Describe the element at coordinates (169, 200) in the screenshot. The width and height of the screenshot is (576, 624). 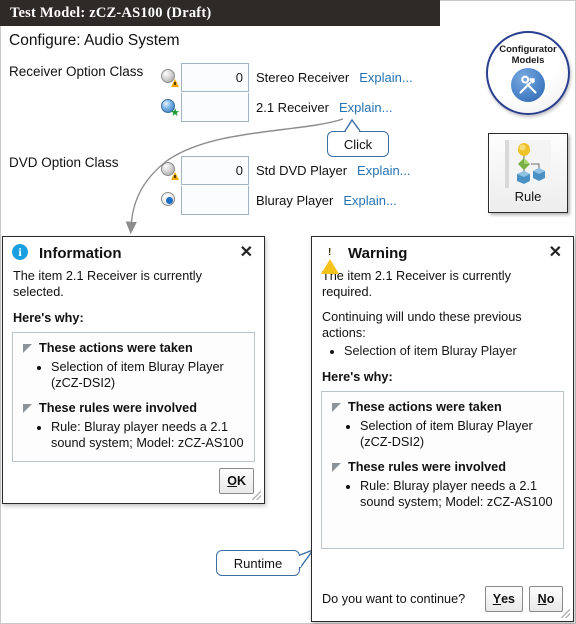
I see `radio-selected-icon` at that location.